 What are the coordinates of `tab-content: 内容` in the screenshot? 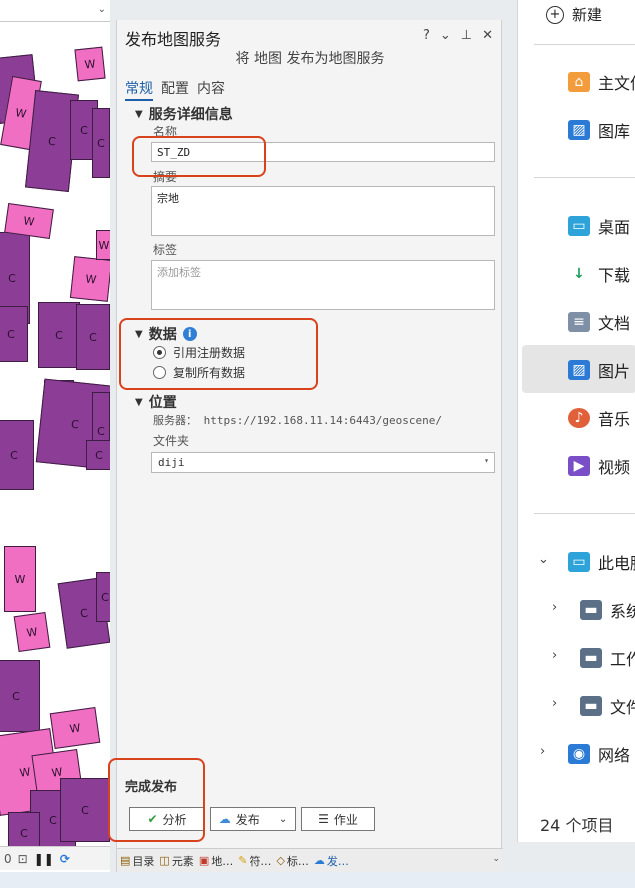 It's located at (211, 89).